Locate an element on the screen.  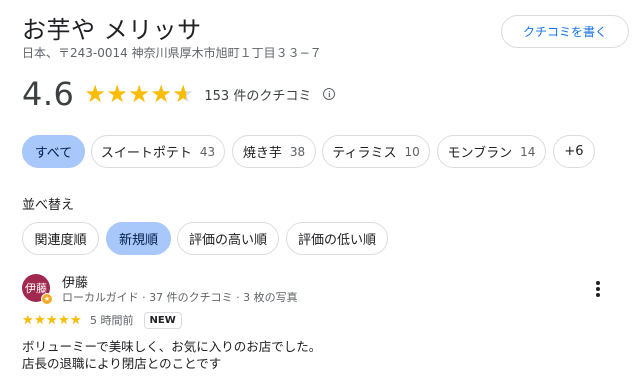
sort-lowest: 評価の低い順 is located at coordinates (337, 238).